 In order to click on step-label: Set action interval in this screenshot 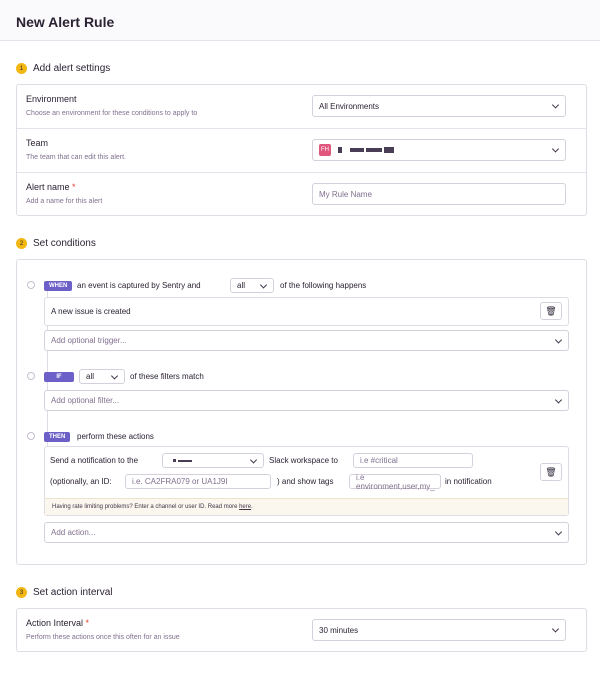, I will do `click(73, 592)`.